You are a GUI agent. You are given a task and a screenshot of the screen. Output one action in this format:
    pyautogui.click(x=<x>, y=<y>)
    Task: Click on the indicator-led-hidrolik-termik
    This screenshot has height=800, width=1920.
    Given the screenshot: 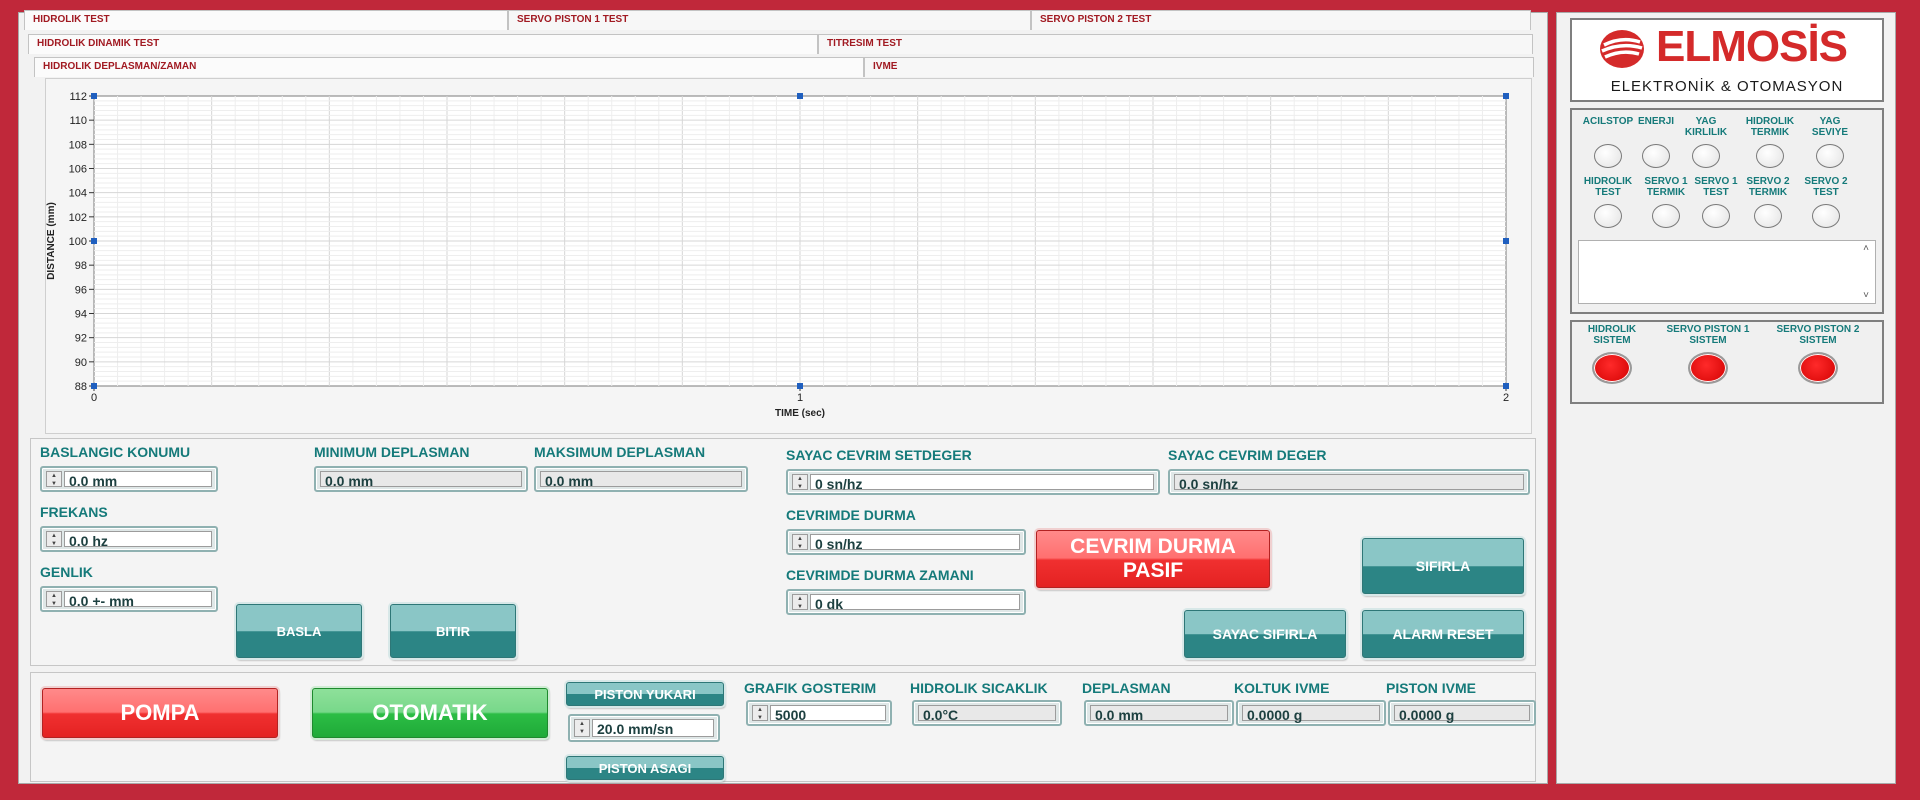 What is the action you would take?
    pyautogui.click(x=1770, y=156)
    